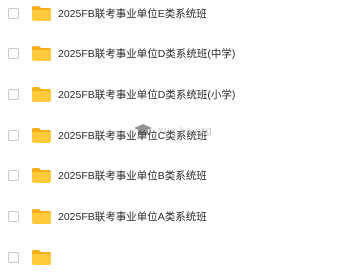  I want to click on file-name: 2025FB联考事业单位B类系统班, so click(132, 175).